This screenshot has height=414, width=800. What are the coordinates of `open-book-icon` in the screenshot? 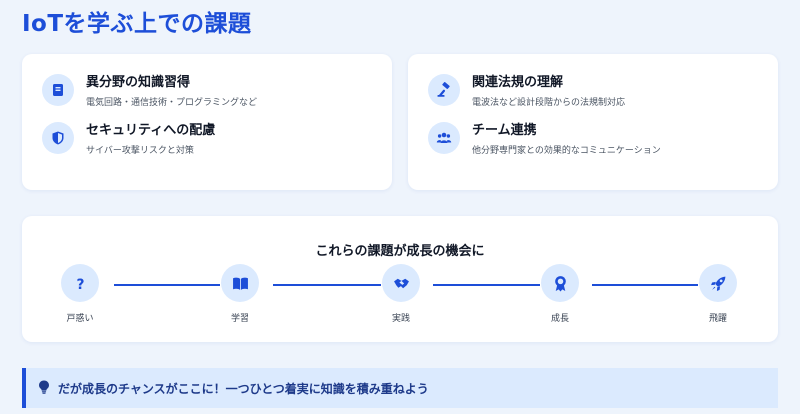 It's located at (240, 283).